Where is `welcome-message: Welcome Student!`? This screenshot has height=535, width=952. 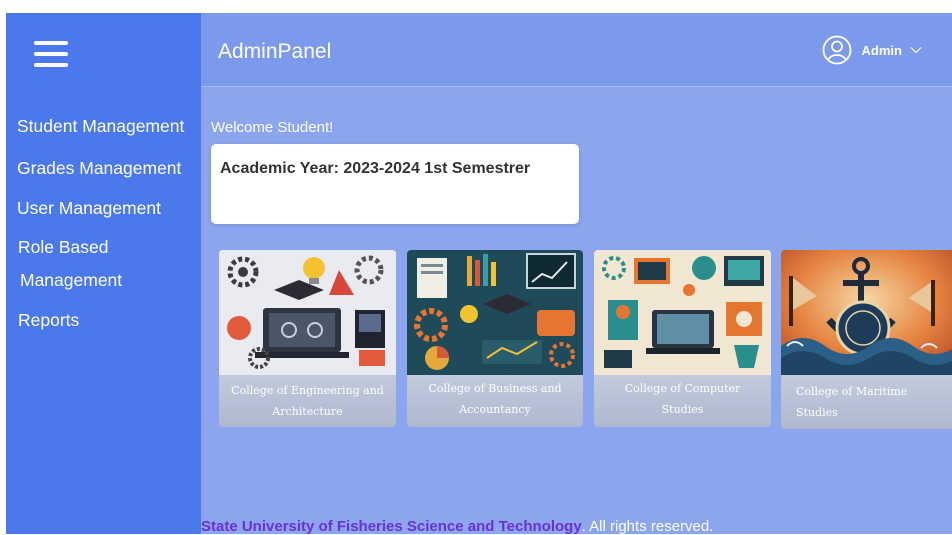 welcome-message: Welcome Student! is located at coordinates (272, 127).